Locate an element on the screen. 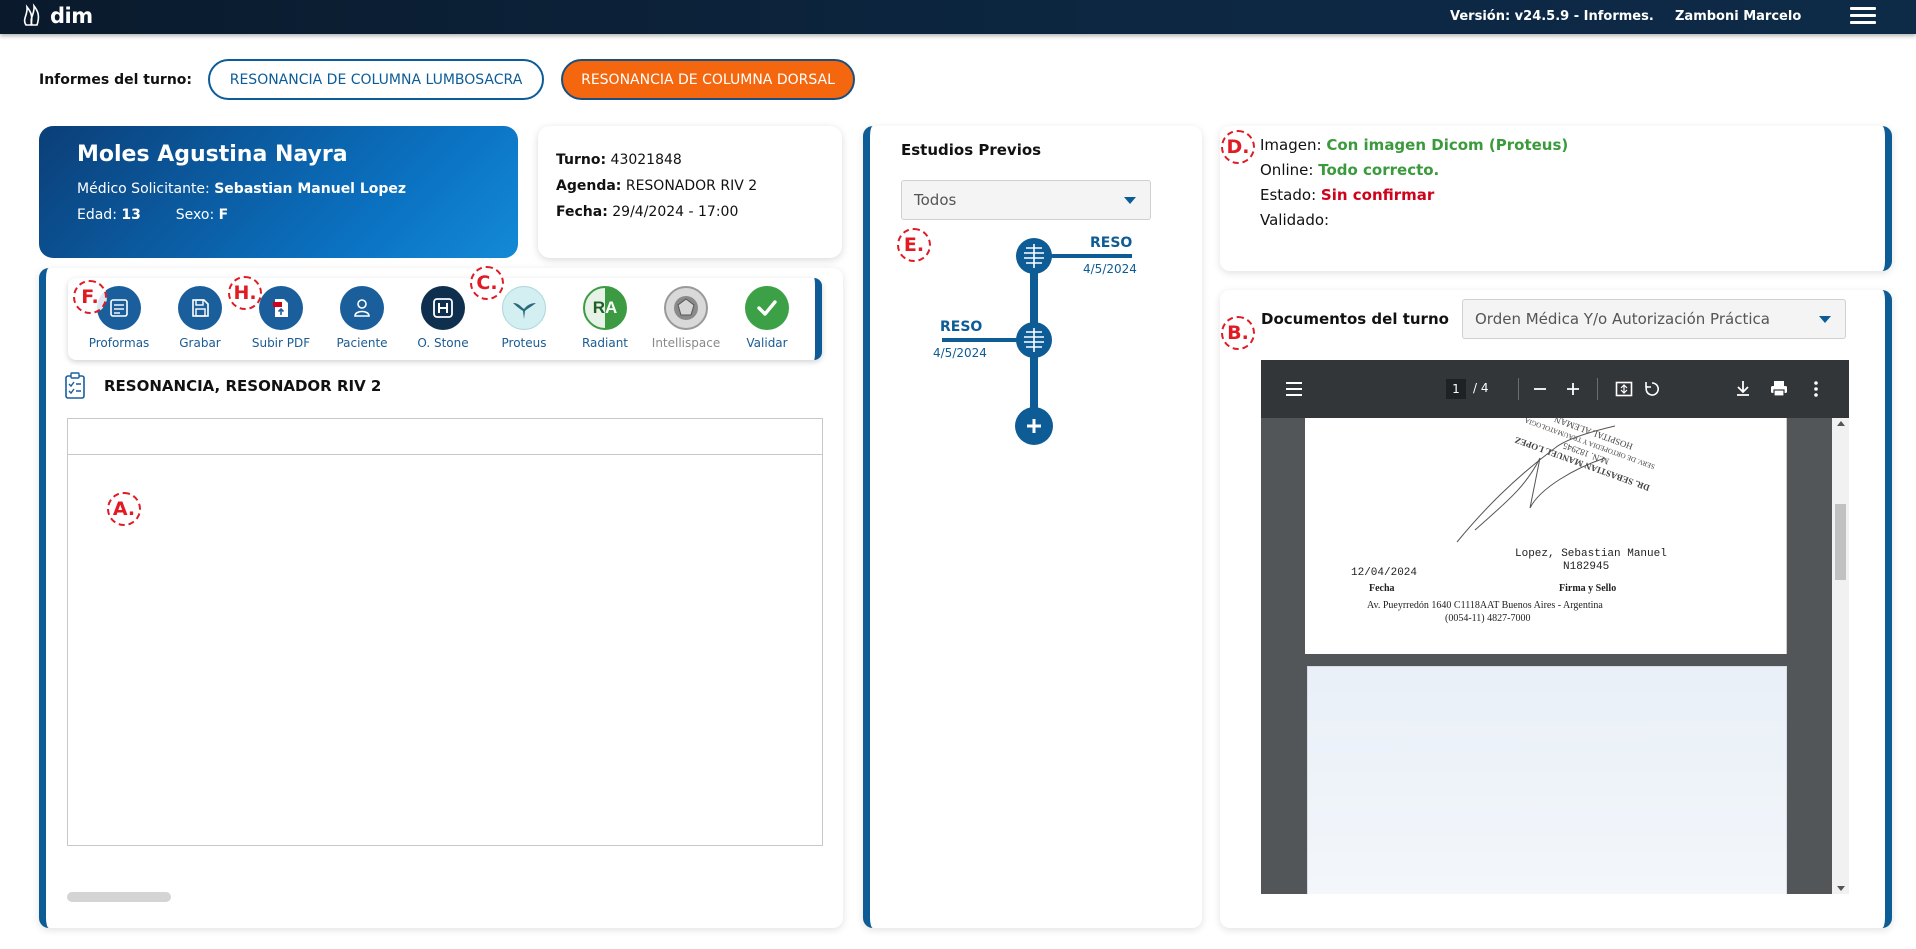  hamburger-menu-icon is located at coordinates (1863, 16).